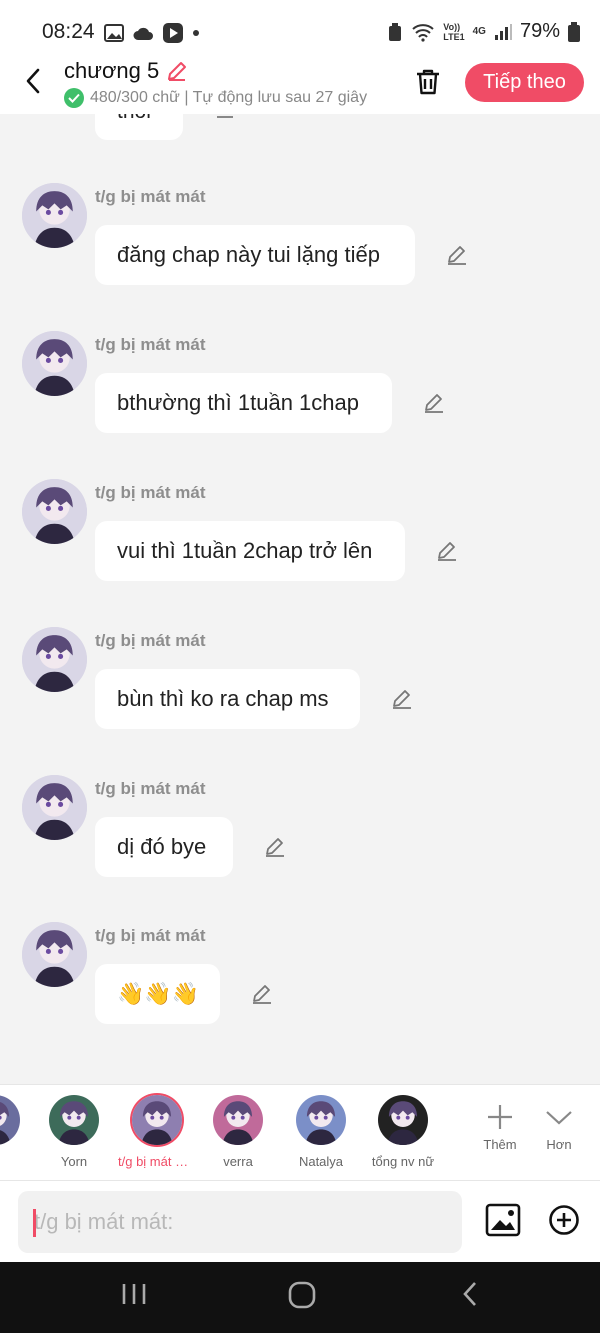  I want to click on next-button: Tiếp theo, so click(524, 82).